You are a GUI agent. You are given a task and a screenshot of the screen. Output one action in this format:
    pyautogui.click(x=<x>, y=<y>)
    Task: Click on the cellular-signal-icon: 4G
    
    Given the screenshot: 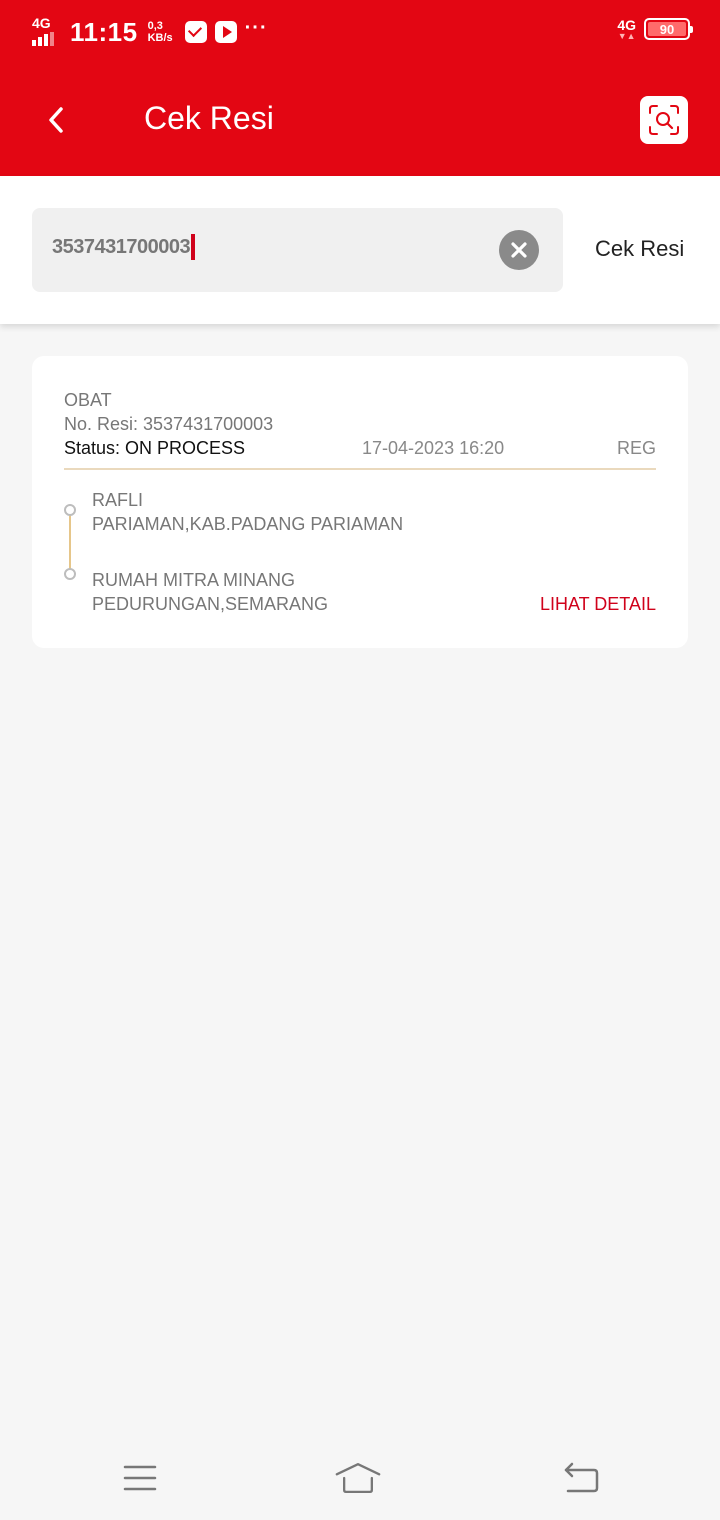 What is the action you would take?
    pyautogui.click(x=46, y=32)
    